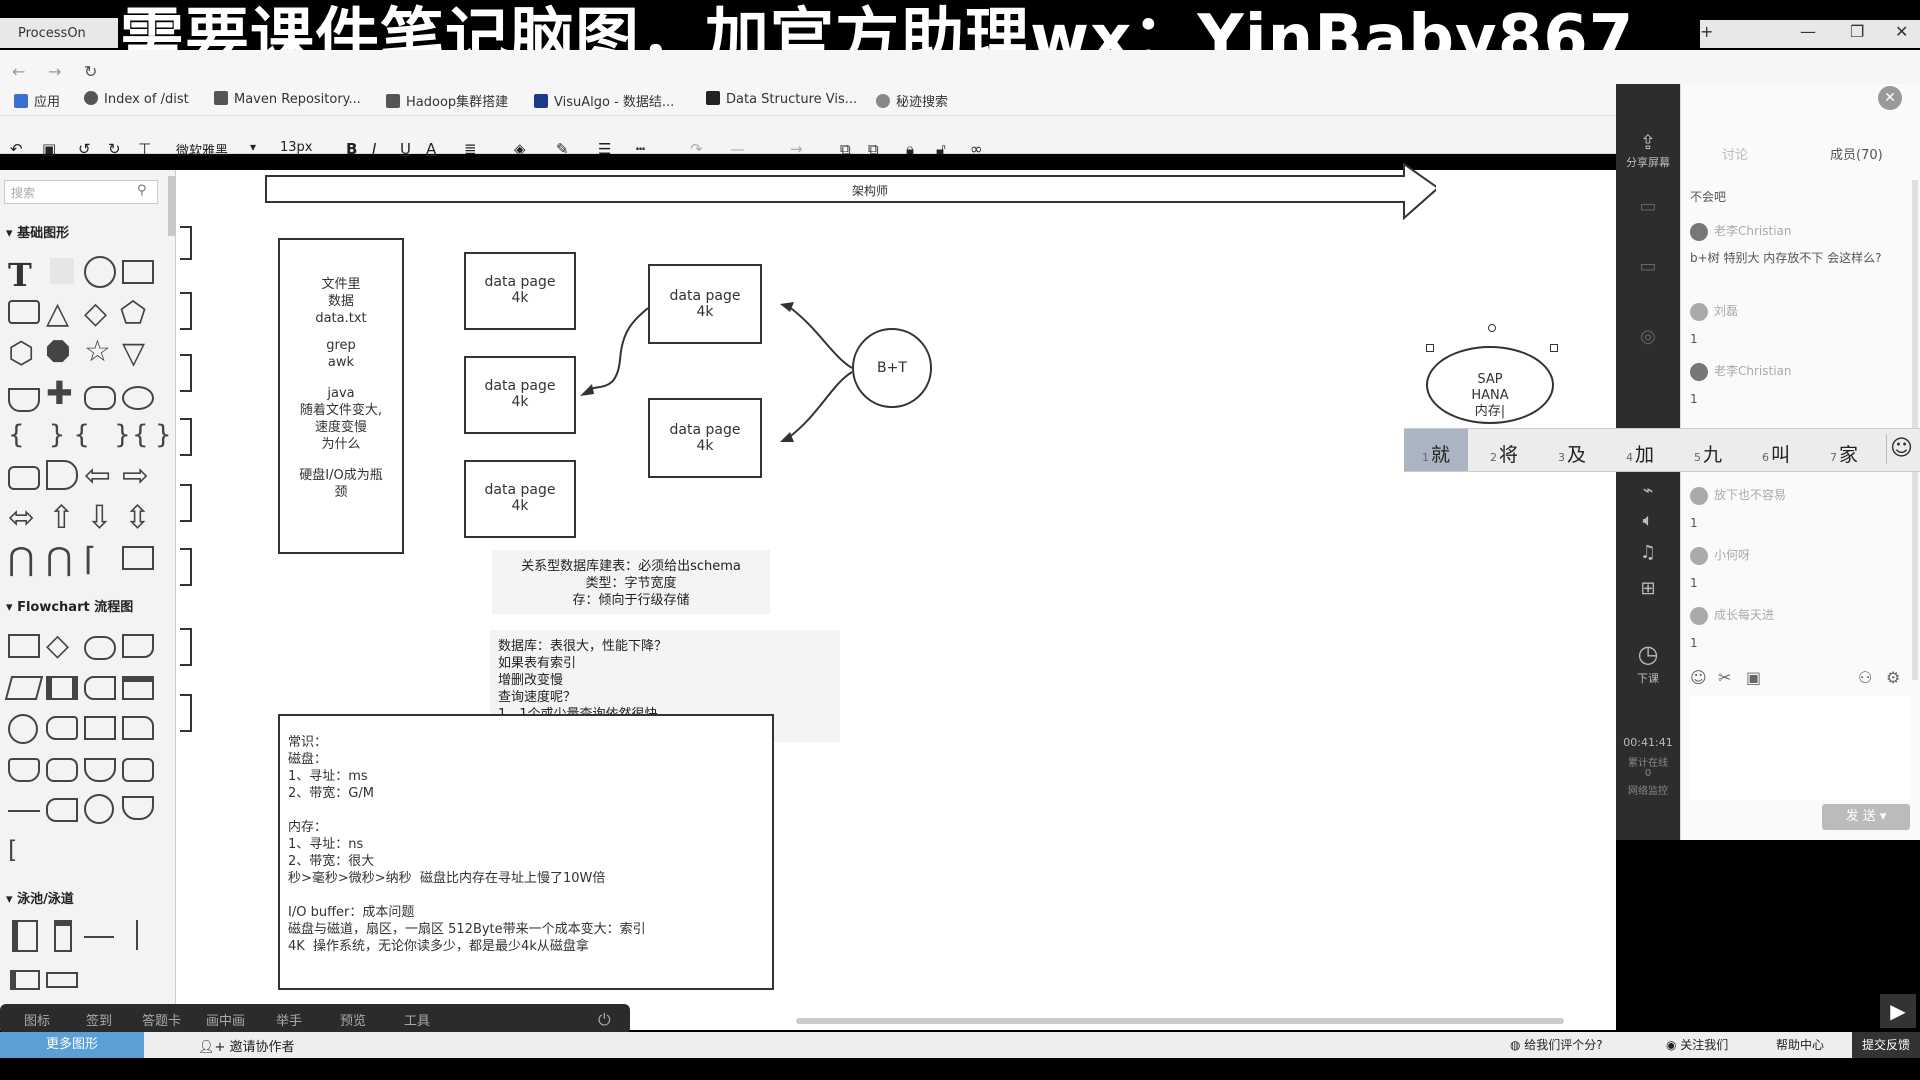  I want to click on line-shape, so click(24, 811).